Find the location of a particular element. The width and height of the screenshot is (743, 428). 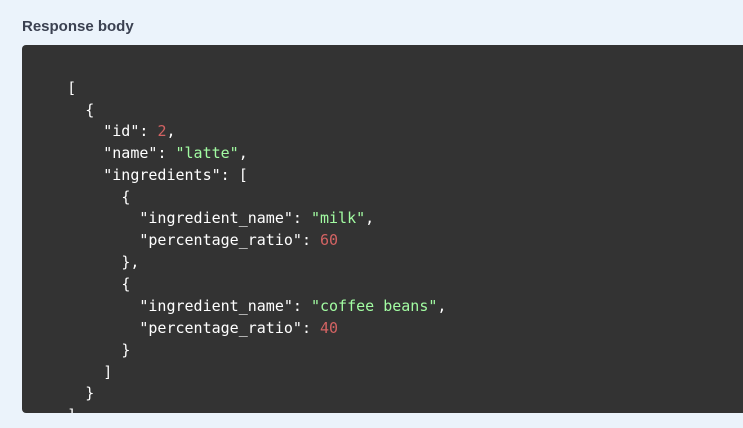

code-line: }, is located at coordinates (130, 262).